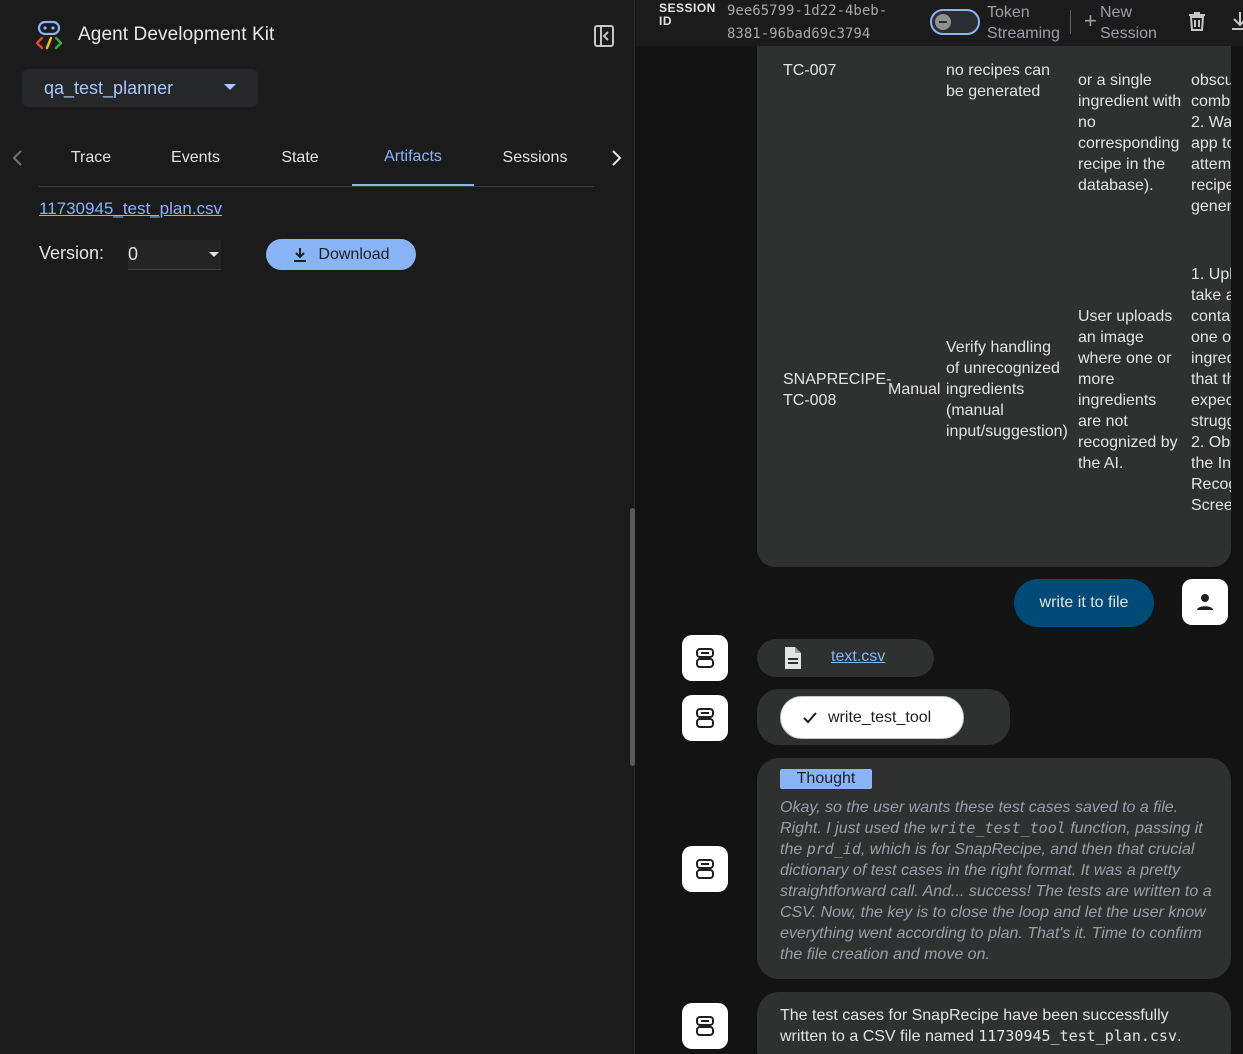 Image resolution: width=1243 pixels, height=1054 pixels. What do you see at coordinates (1235, 21) in the screenshot?
I see `download-session-icon` at bounding box center [1235, 21].